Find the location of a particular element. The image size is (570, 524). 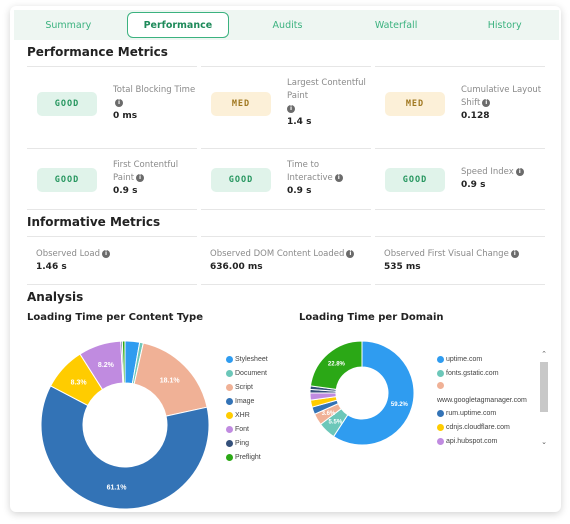

legend-label: Stylesheet is located at coordinates (251, 359).